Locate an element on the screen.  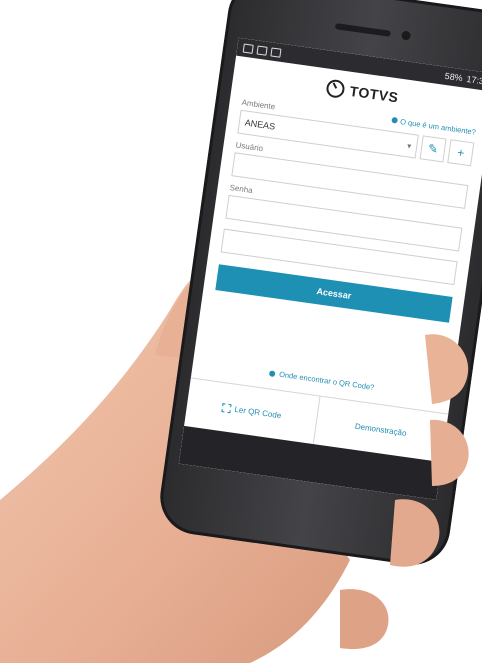
ambiente-value: ANEAS is located at coordinates (260, 124).